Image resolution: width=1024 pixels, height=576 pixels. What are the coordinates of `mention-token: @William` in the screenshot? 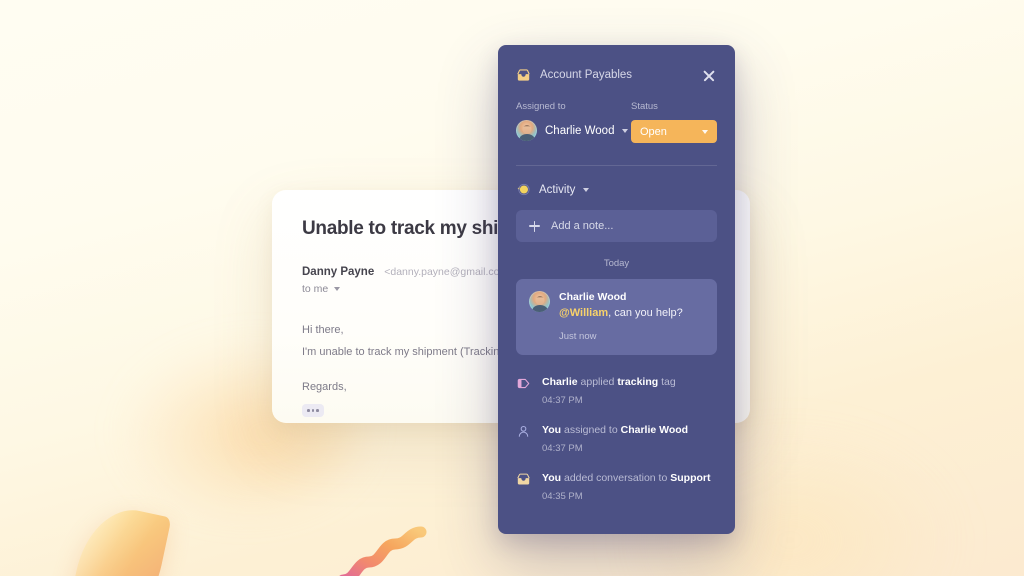 It's located at (583, 313).